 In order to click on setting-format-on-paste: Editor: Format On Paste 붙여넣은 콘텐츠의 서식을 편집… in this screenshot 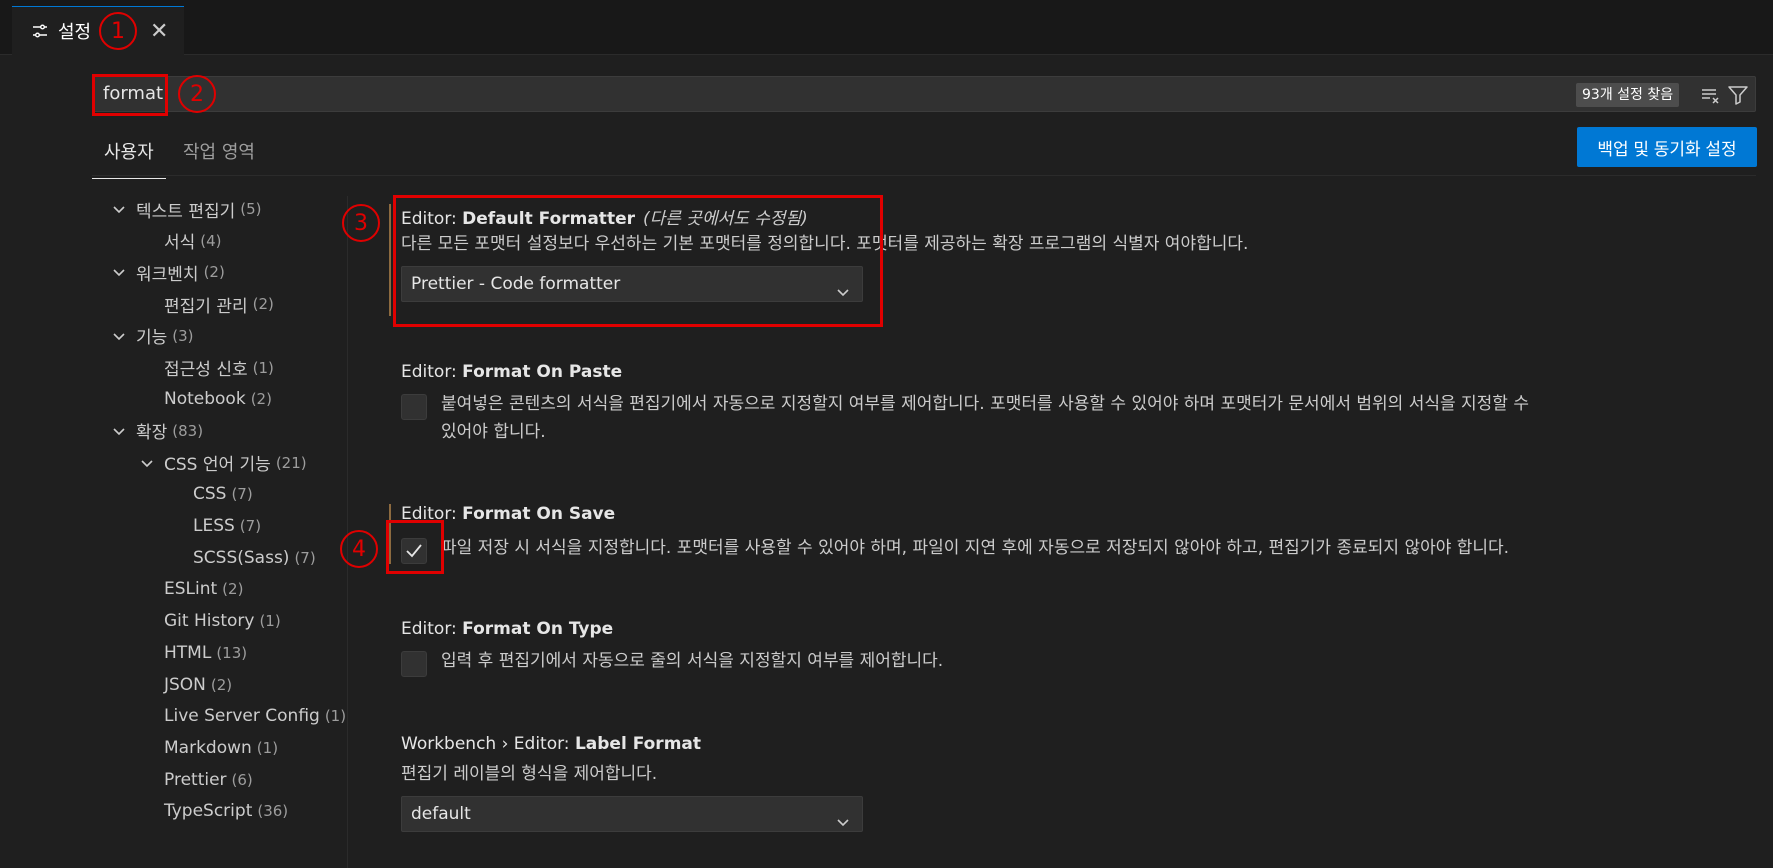, I will do `click(1071, 405)`.